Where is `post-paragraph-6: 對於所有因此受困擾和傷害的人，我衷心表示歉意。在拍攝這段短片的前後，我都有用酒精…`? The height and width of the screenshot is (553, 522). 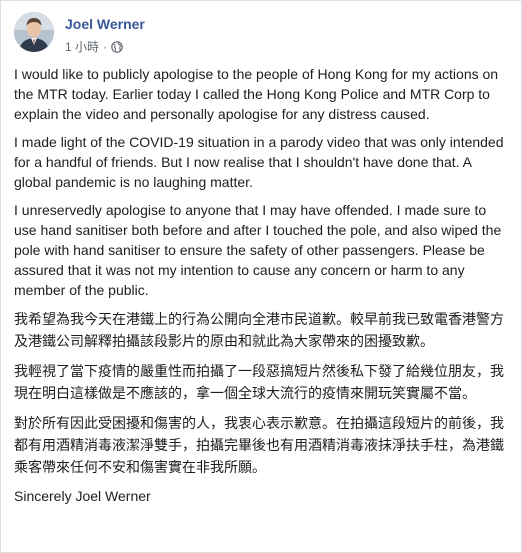
post-paragraph-6: 對於所有因此受困擾和傷害的人，我衷心表示歉意。在拍攝這段短片的前後，我都有用酒精… is located at coordinates (259, 445).